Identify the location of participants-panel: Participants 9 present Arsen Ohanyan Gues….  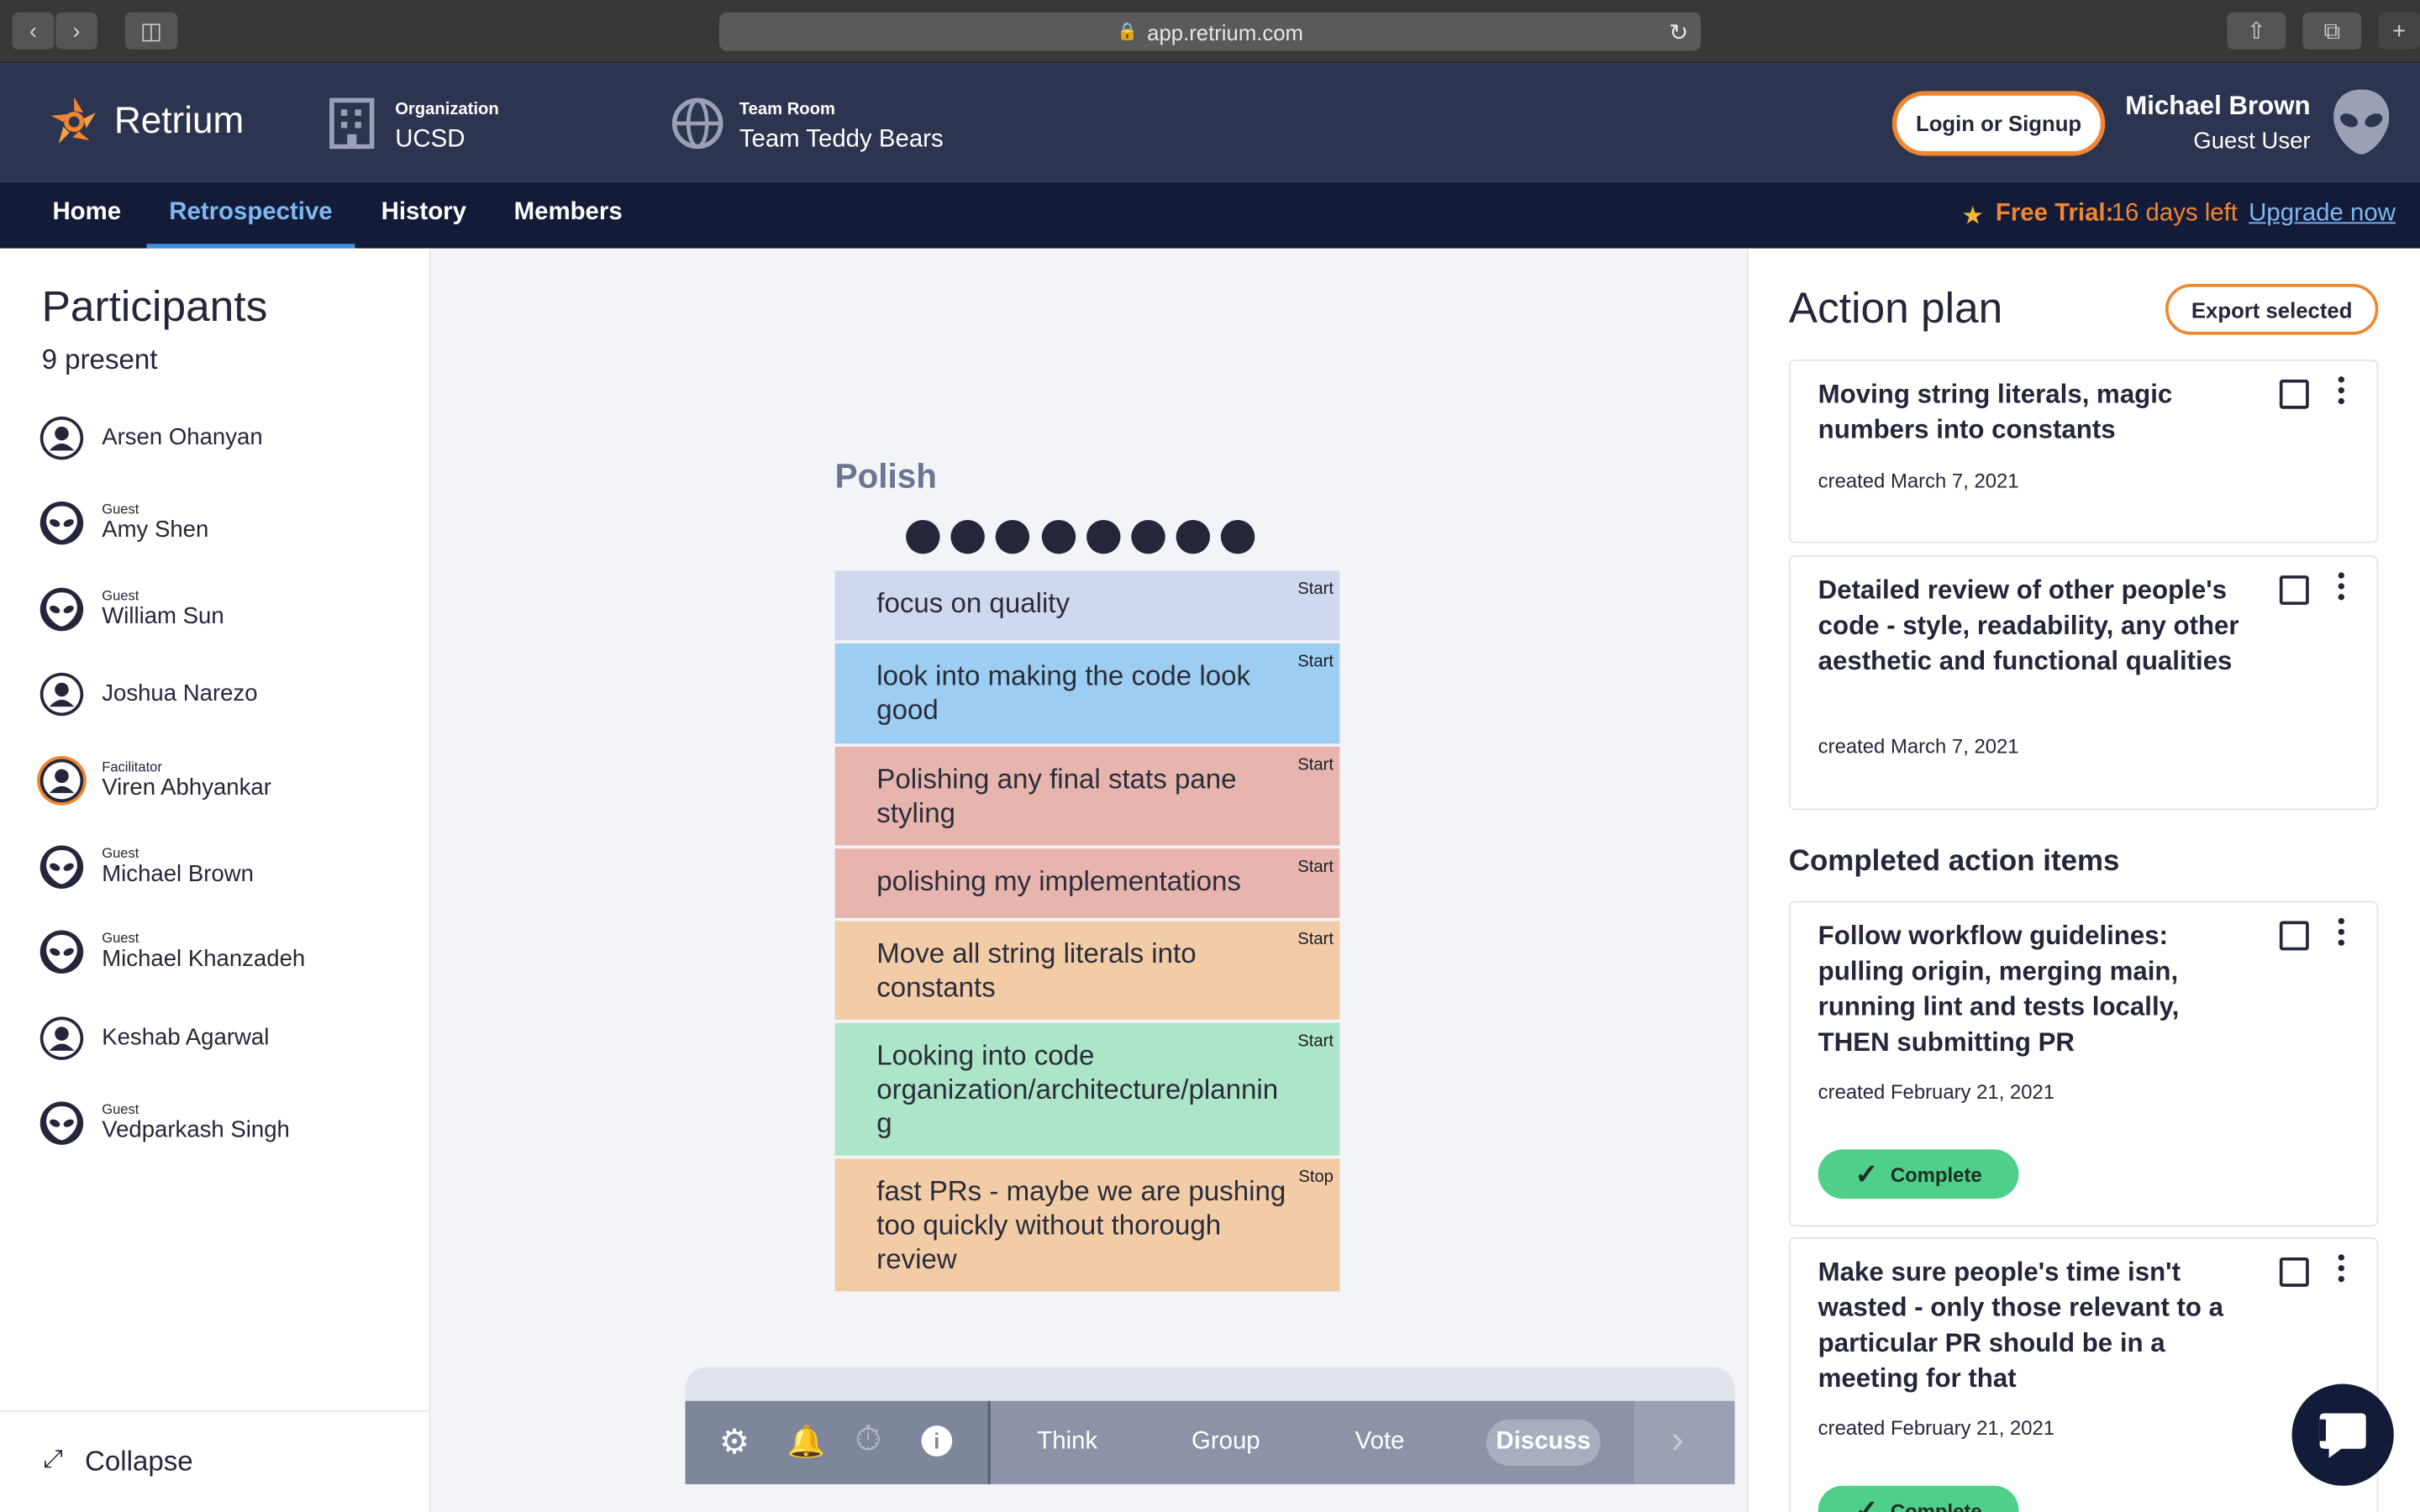
(216, 880).